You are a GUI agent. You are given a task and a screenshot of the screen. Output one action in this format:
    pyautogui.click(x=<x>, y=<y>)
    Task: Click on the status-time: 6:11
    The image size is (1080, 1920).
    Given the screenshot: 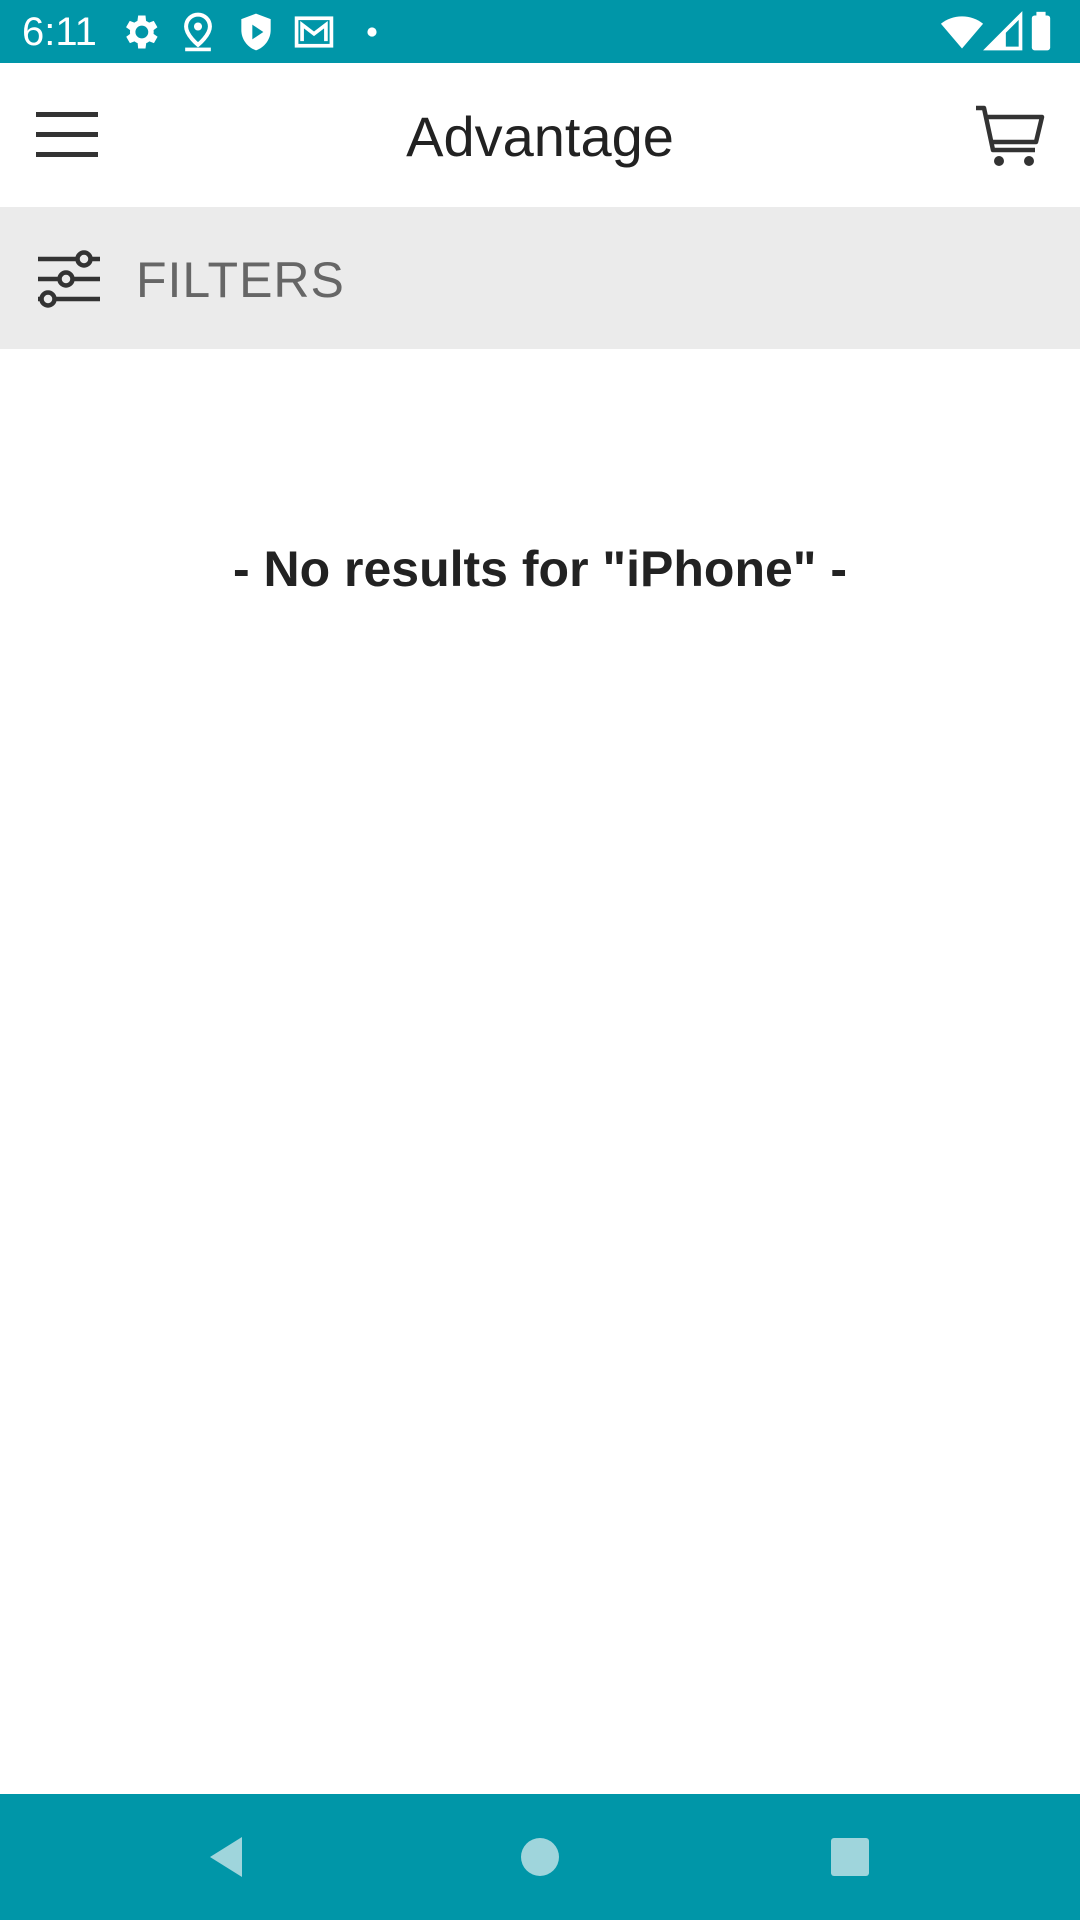 What is the action you would take?
    pyautogui.click(x=59, y=32)
    